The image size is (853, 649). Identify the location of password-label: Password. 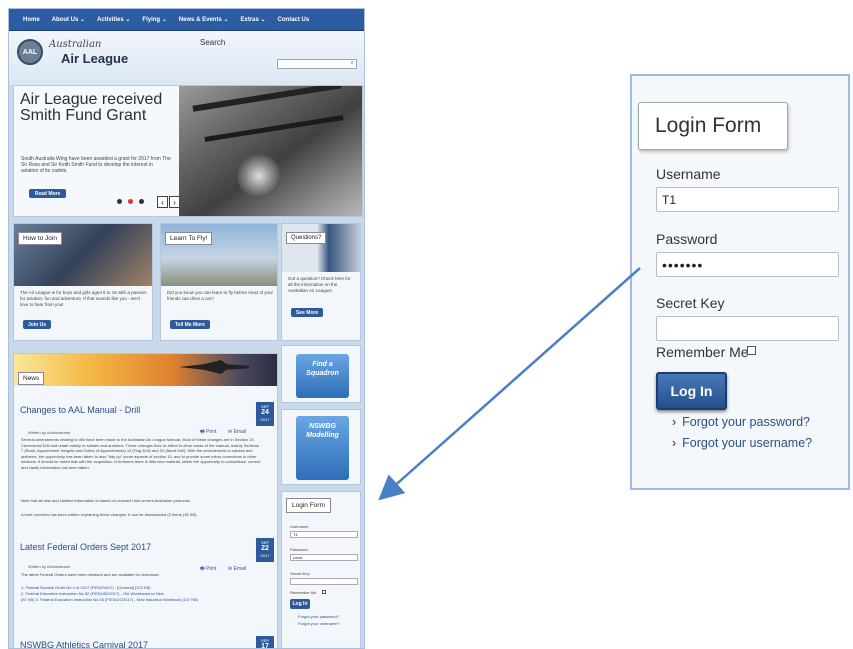
(687, 239).